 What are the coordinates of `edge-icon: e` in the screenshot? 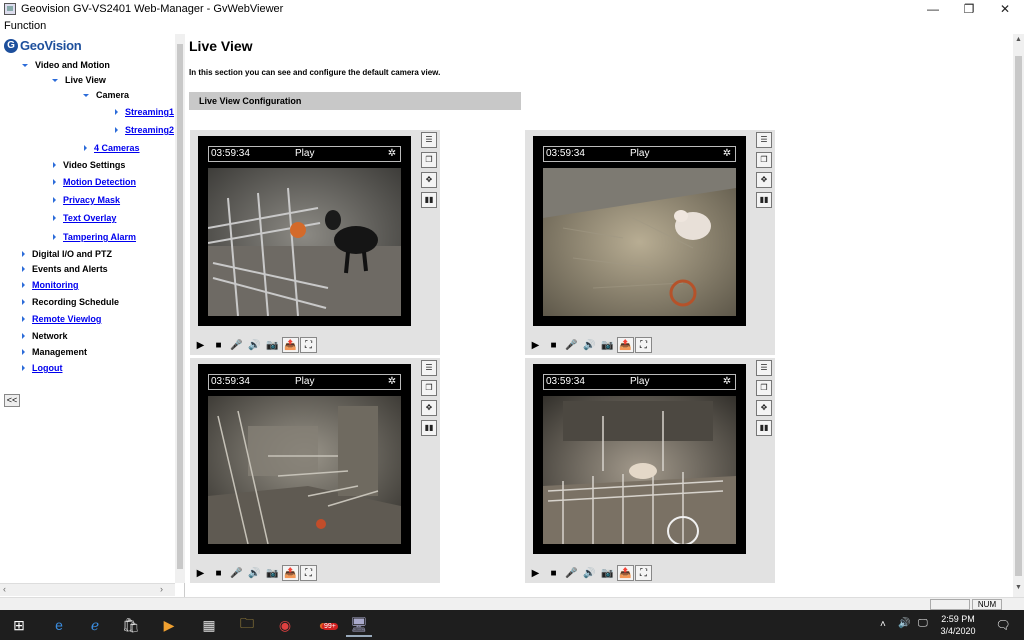 It's located at (59, 625).